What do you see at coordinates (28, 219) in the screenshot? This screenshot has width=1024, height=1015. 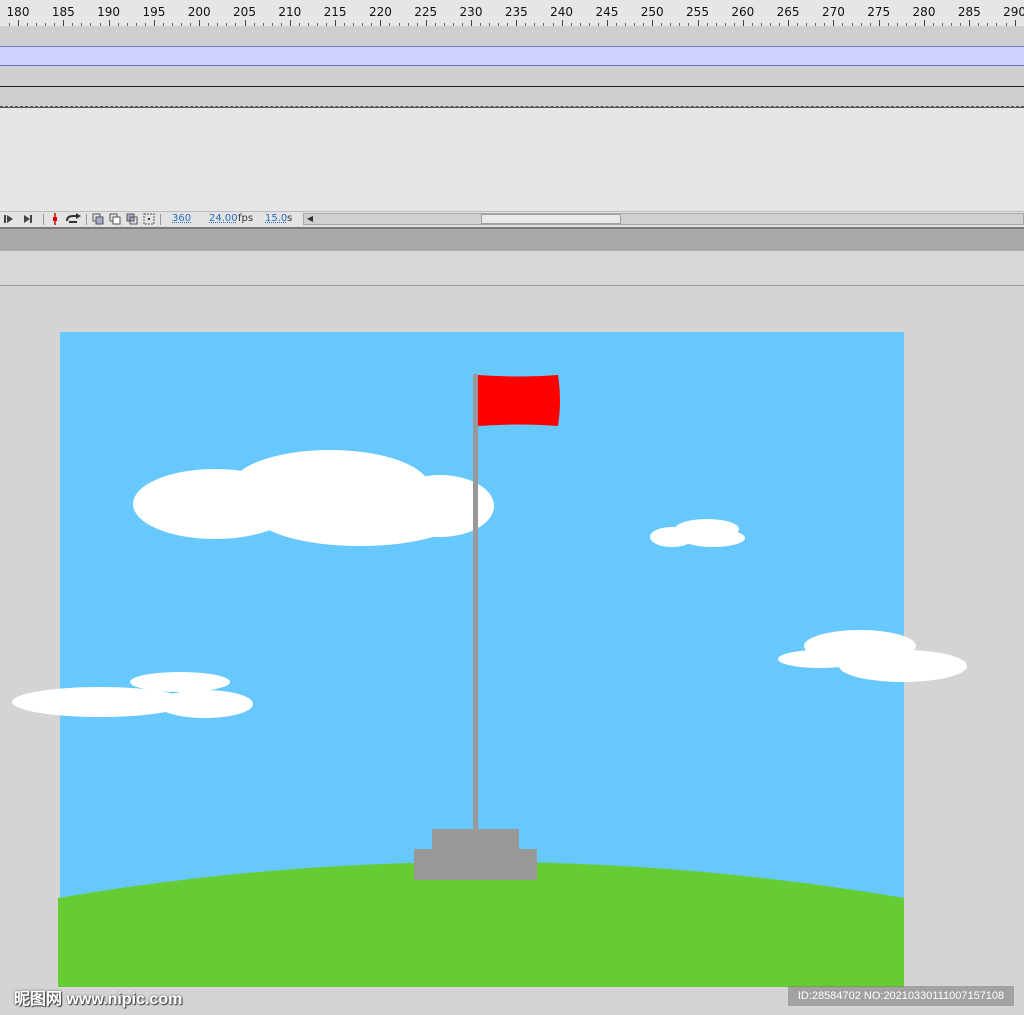 I see `go-to-last-frame-icon` at bounding box center [28, 219].